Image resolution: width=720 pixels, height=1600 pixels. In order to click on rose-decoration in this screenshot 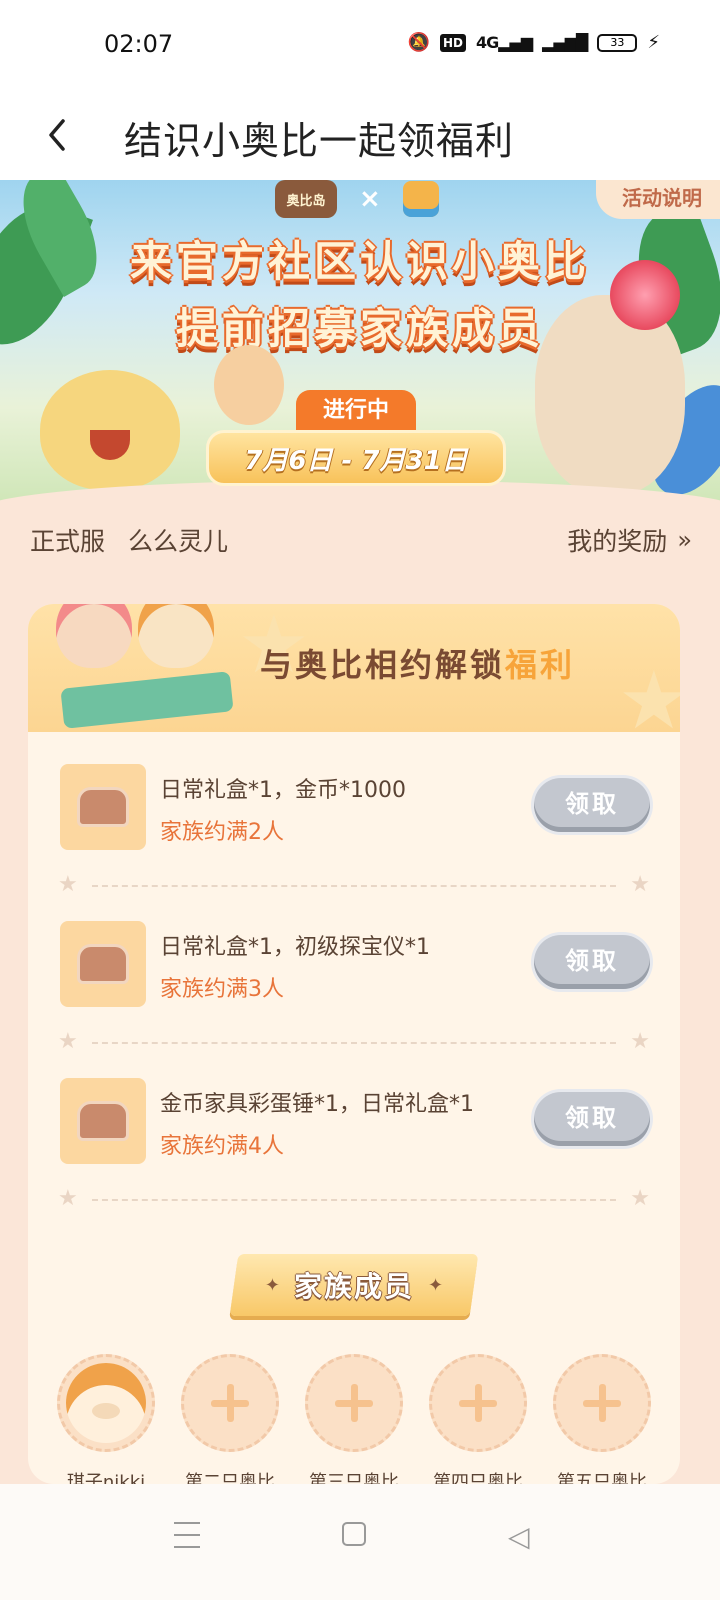, I will do `click(645, 295)`.